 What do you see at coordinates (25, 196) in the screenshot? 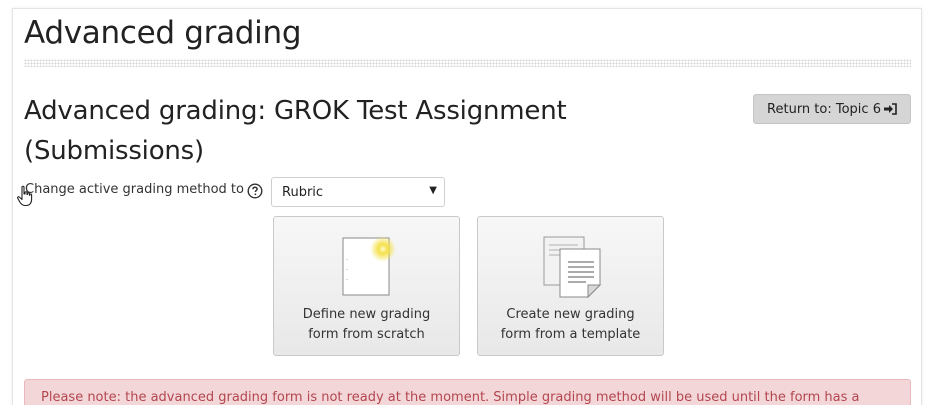
I see `hand-pointer-cursor-icon` at bounding box center [25, 196].